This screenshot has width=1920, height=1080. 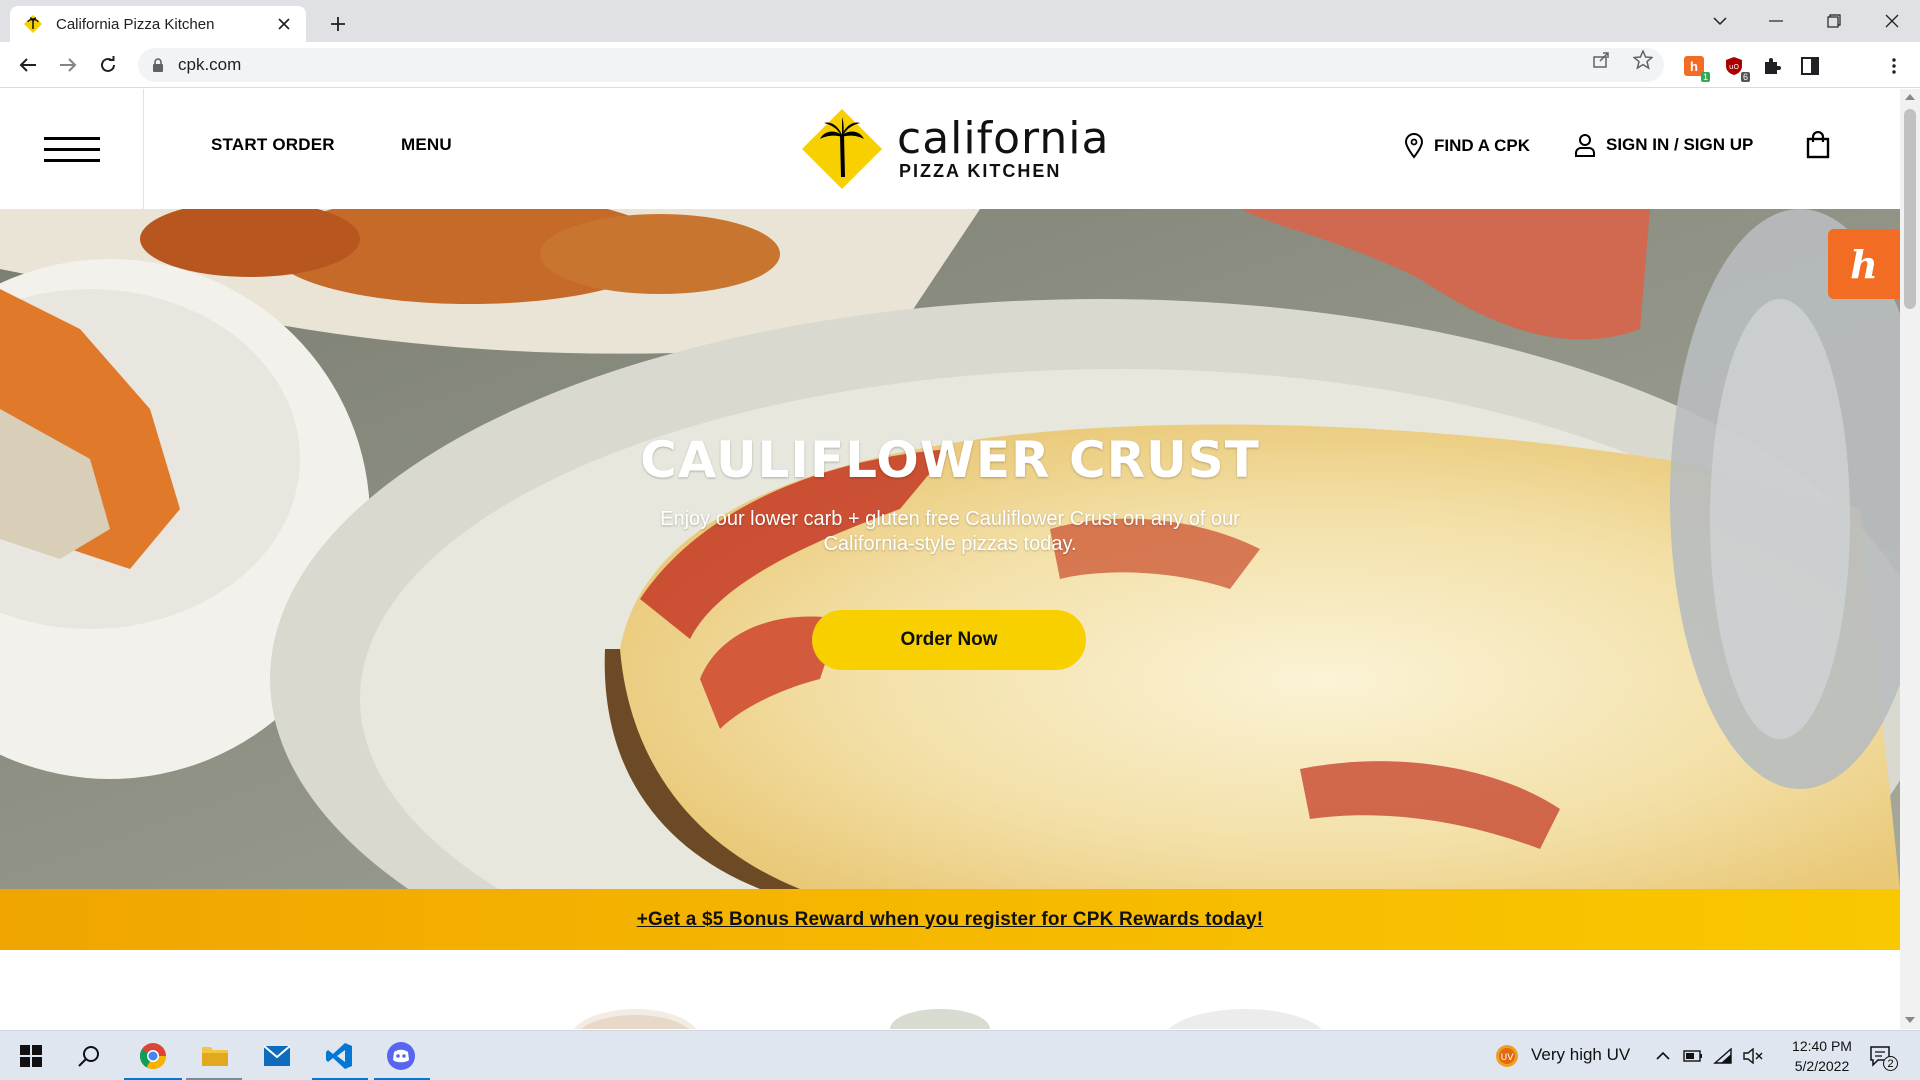 I want to click on svg-text: uO, so click(x=1734, y=67).